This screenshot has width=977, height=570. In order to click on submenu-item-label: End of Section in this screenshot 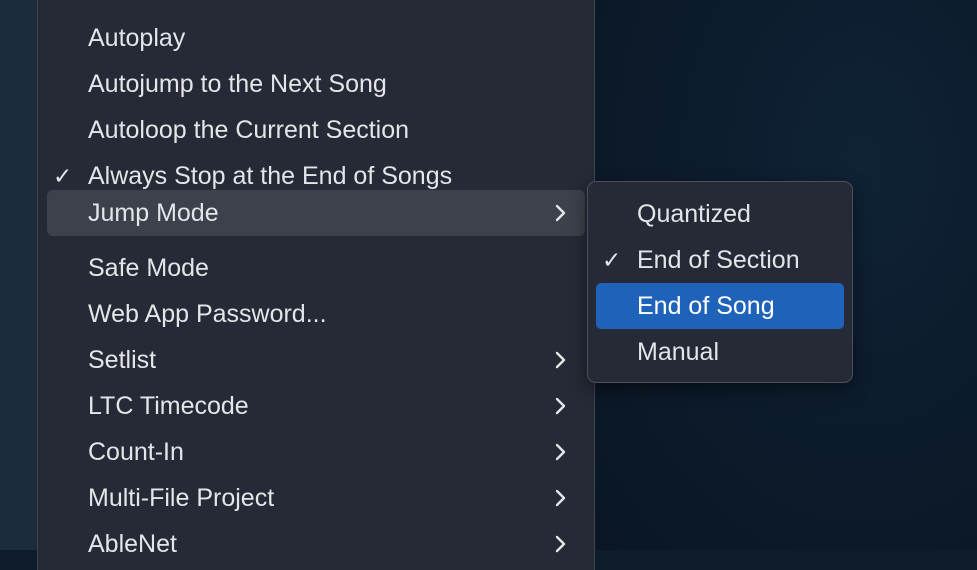, I will do `click(718, 260)`.